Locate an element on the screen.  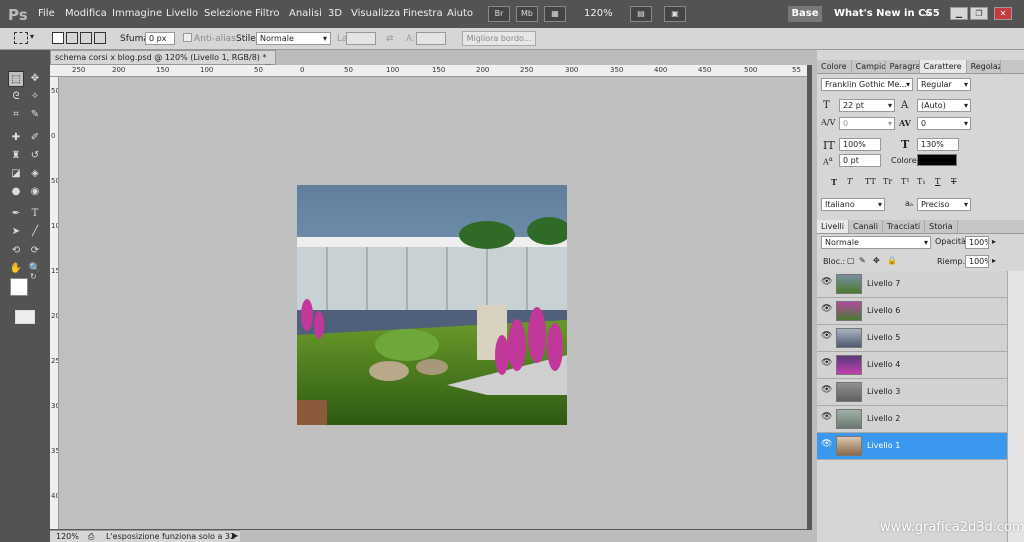
antialias-method-select: Preciso ▾ is located at coordinates (944, 204).